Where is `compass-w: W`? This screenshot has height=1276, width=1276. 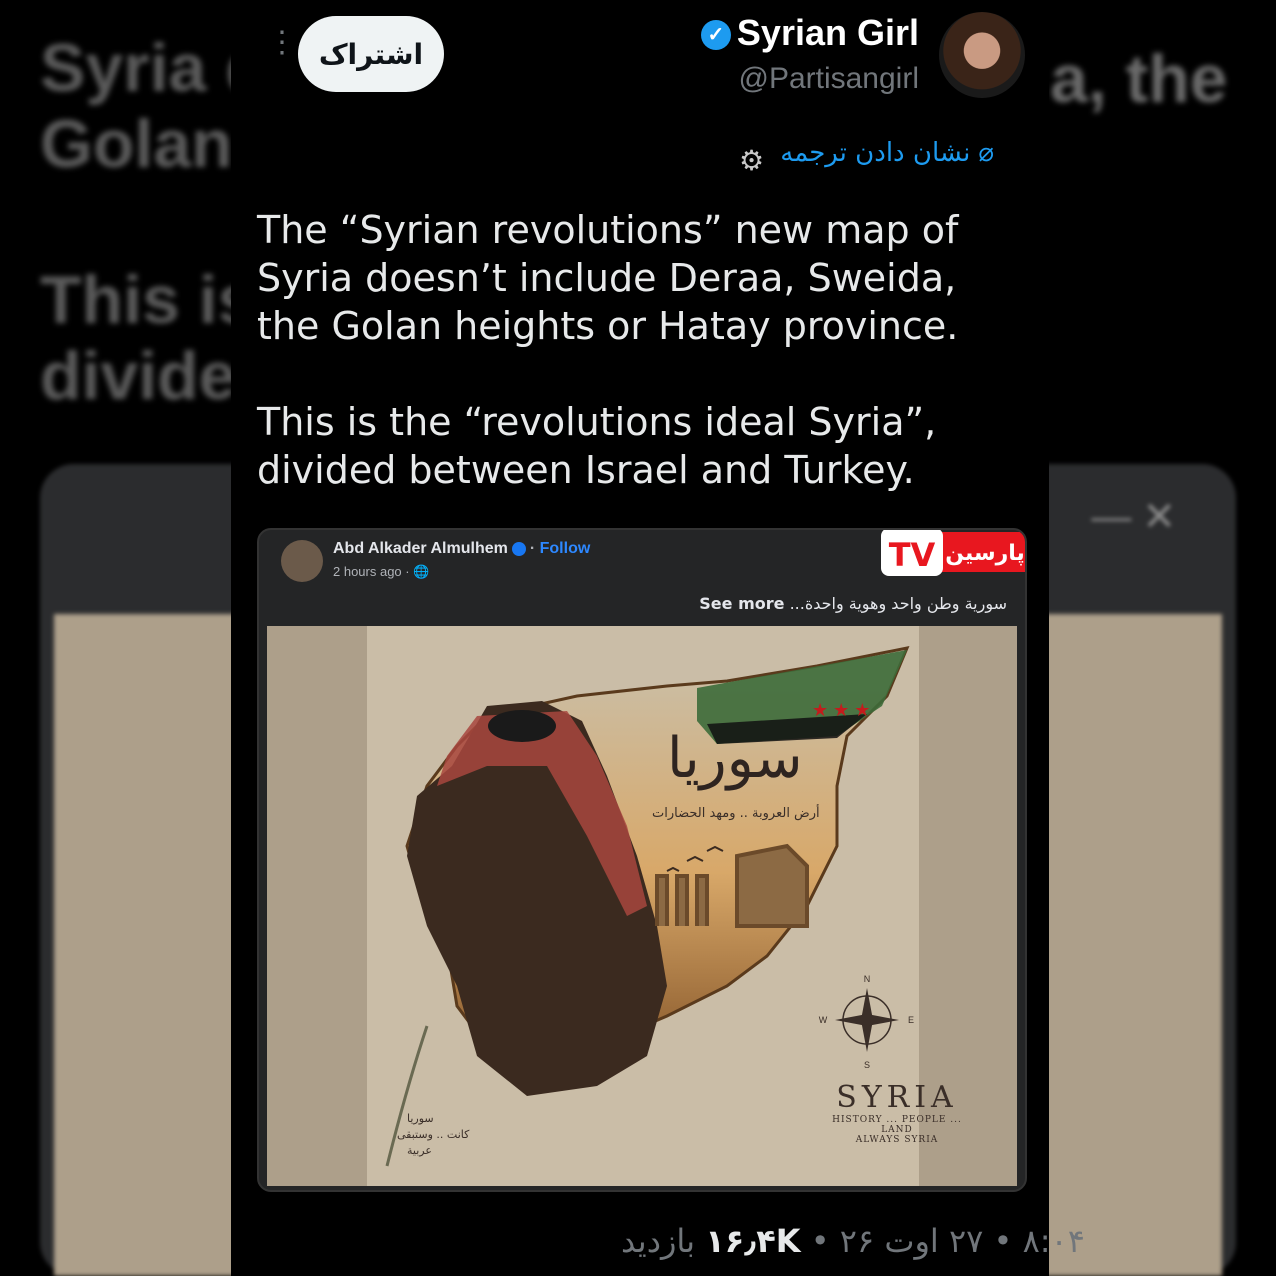
compass-w: W is located at coordinates (823, 1020).